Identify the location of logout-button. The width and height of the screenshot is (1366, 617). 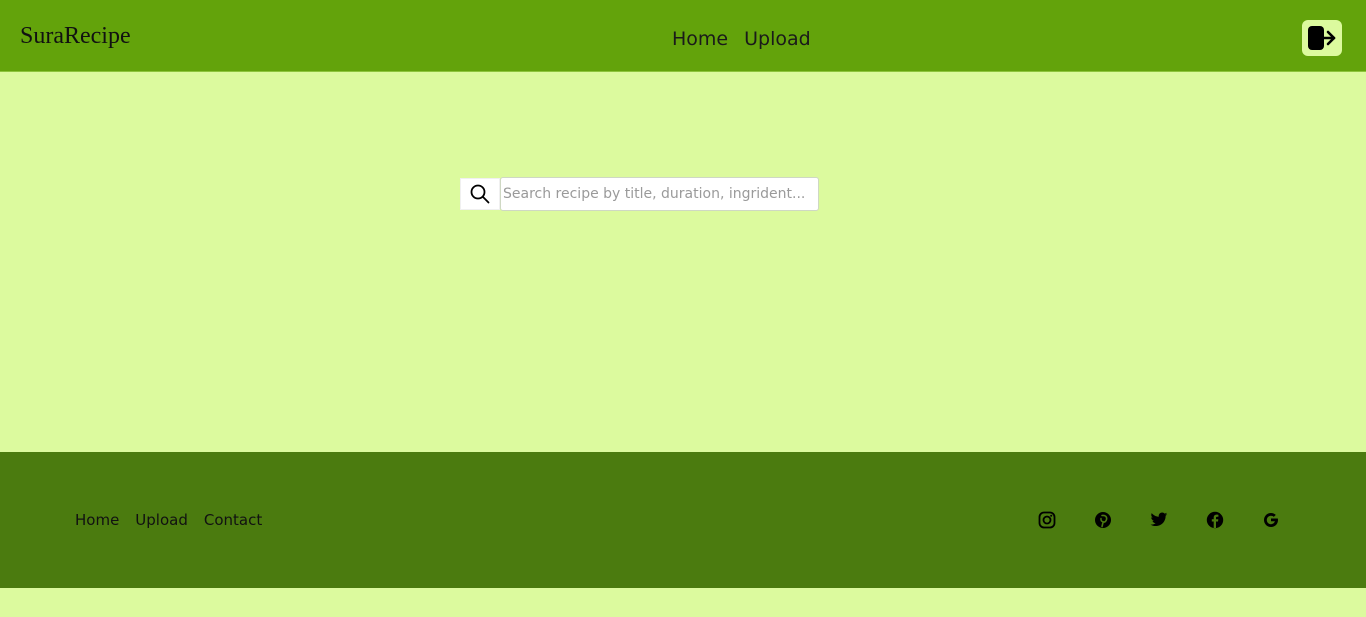
(1322, 38).